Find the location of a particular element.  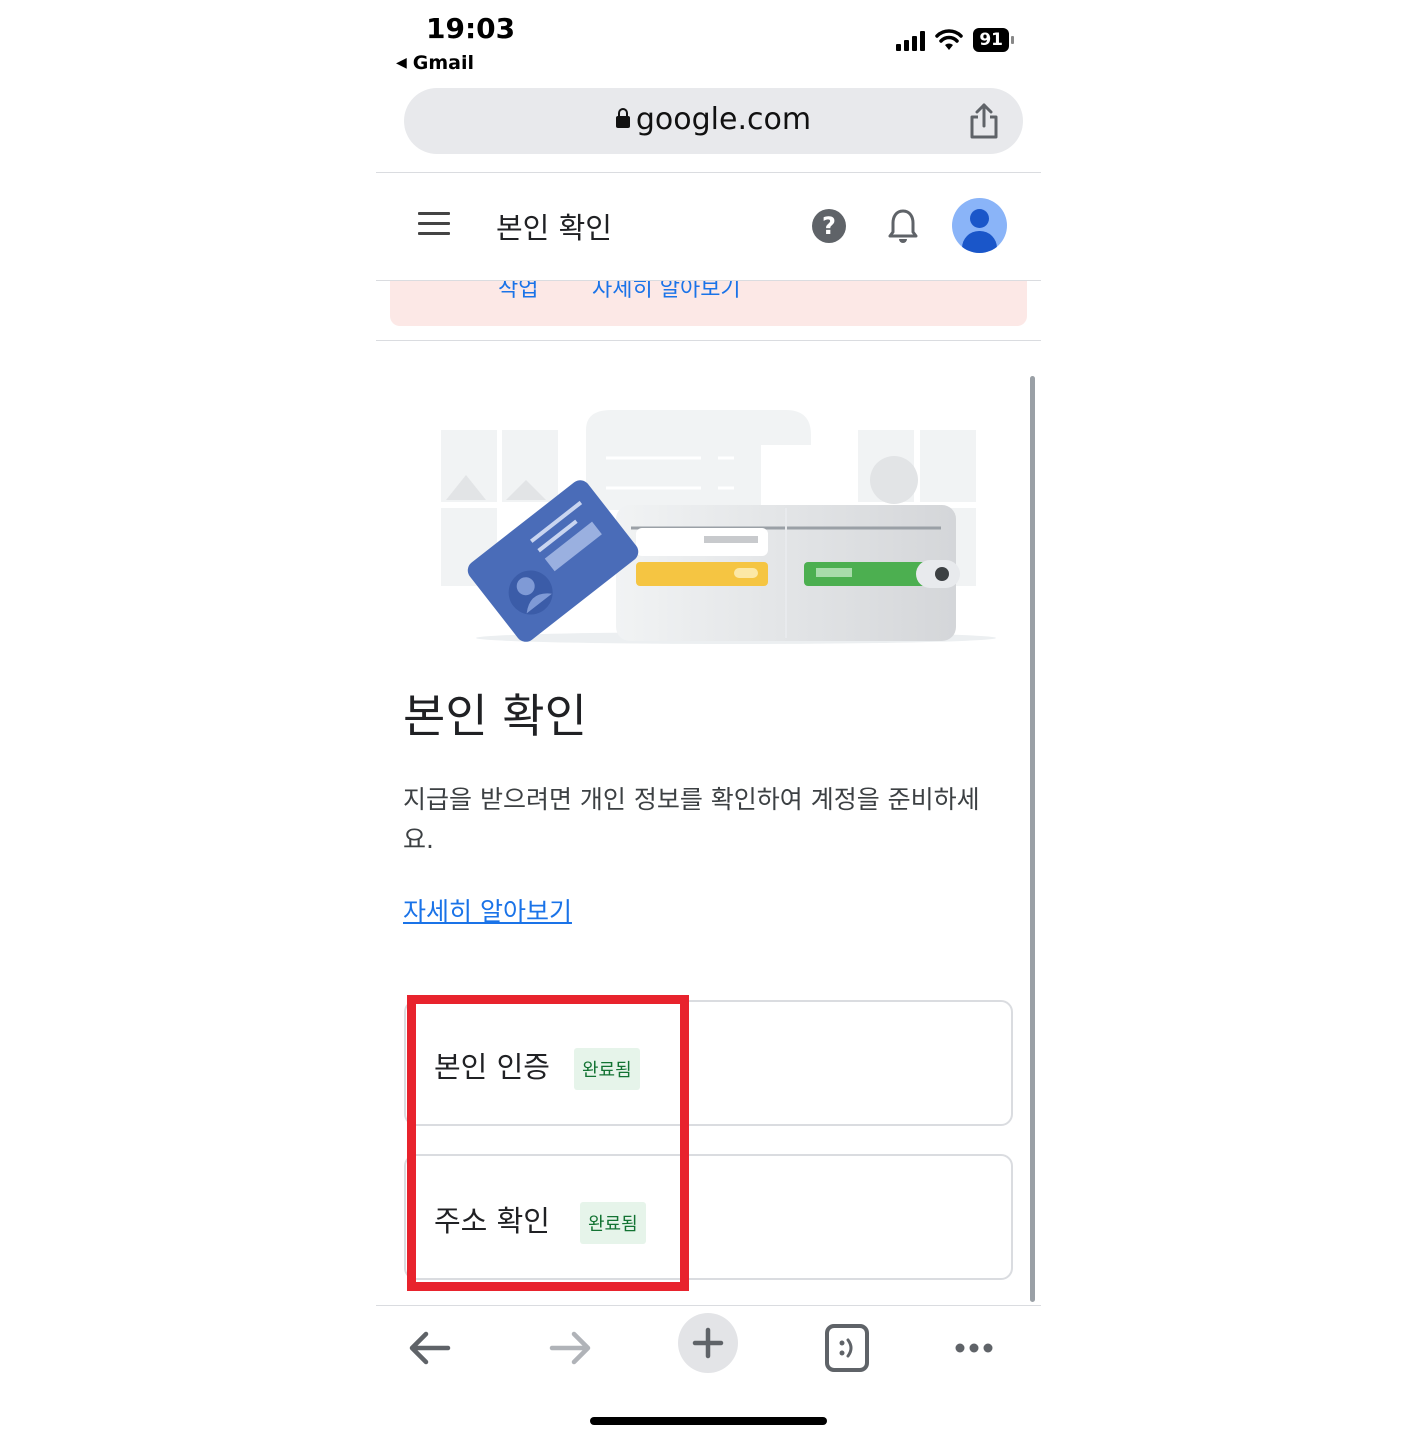

new-tab-button is located at coordinates (708, 1343).